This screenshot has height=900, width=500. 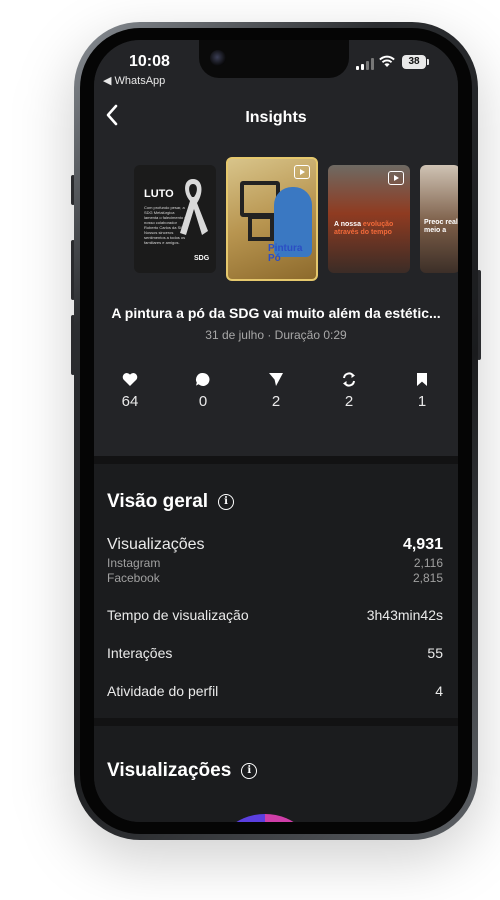 I want to click on views-heading: Visualizações i, so click(x=182, y=771).